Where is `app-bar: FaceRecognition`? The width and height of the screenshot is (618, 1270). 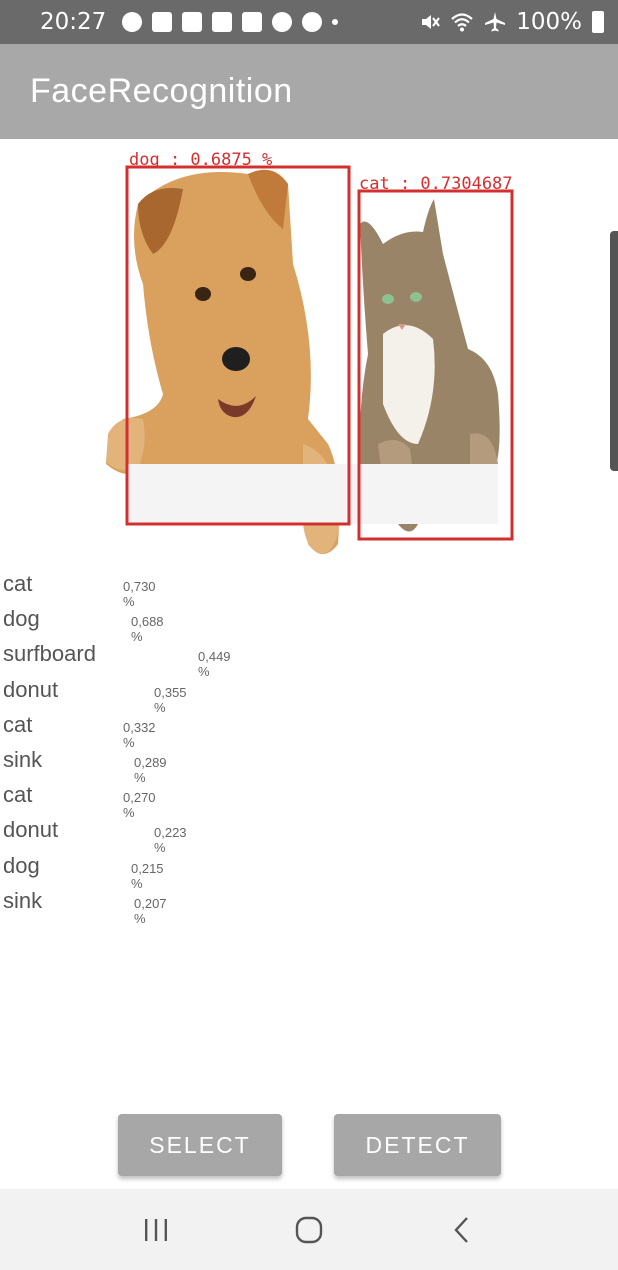
app-bar: FaceRecognition is located at coordinates (309, 91).